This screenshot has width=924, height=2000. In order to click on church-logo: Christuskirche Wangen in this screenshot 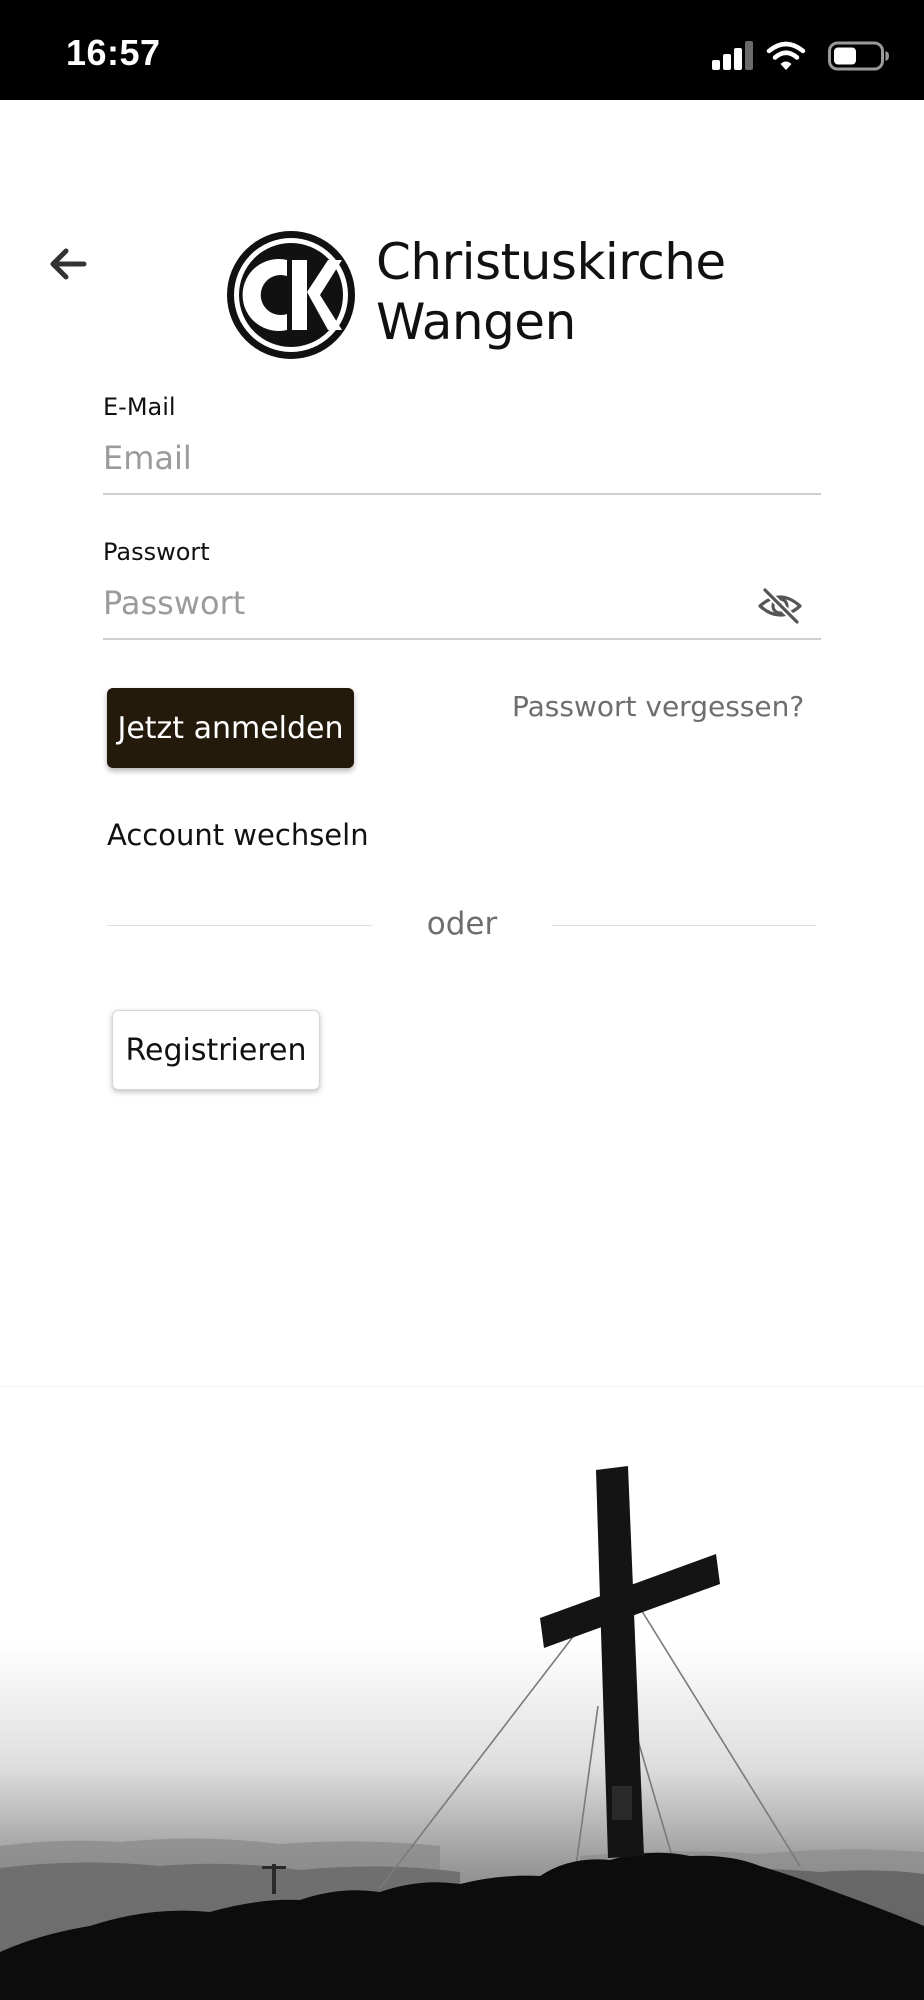, I will do `click(475, 295)`.